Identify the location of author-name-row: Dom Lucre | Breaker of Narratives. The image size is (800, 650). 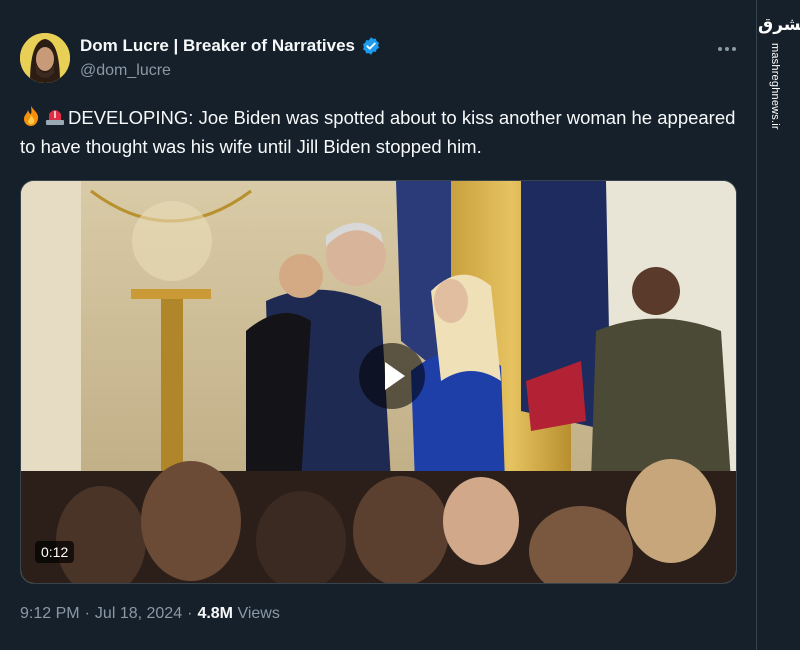
(230, 46).